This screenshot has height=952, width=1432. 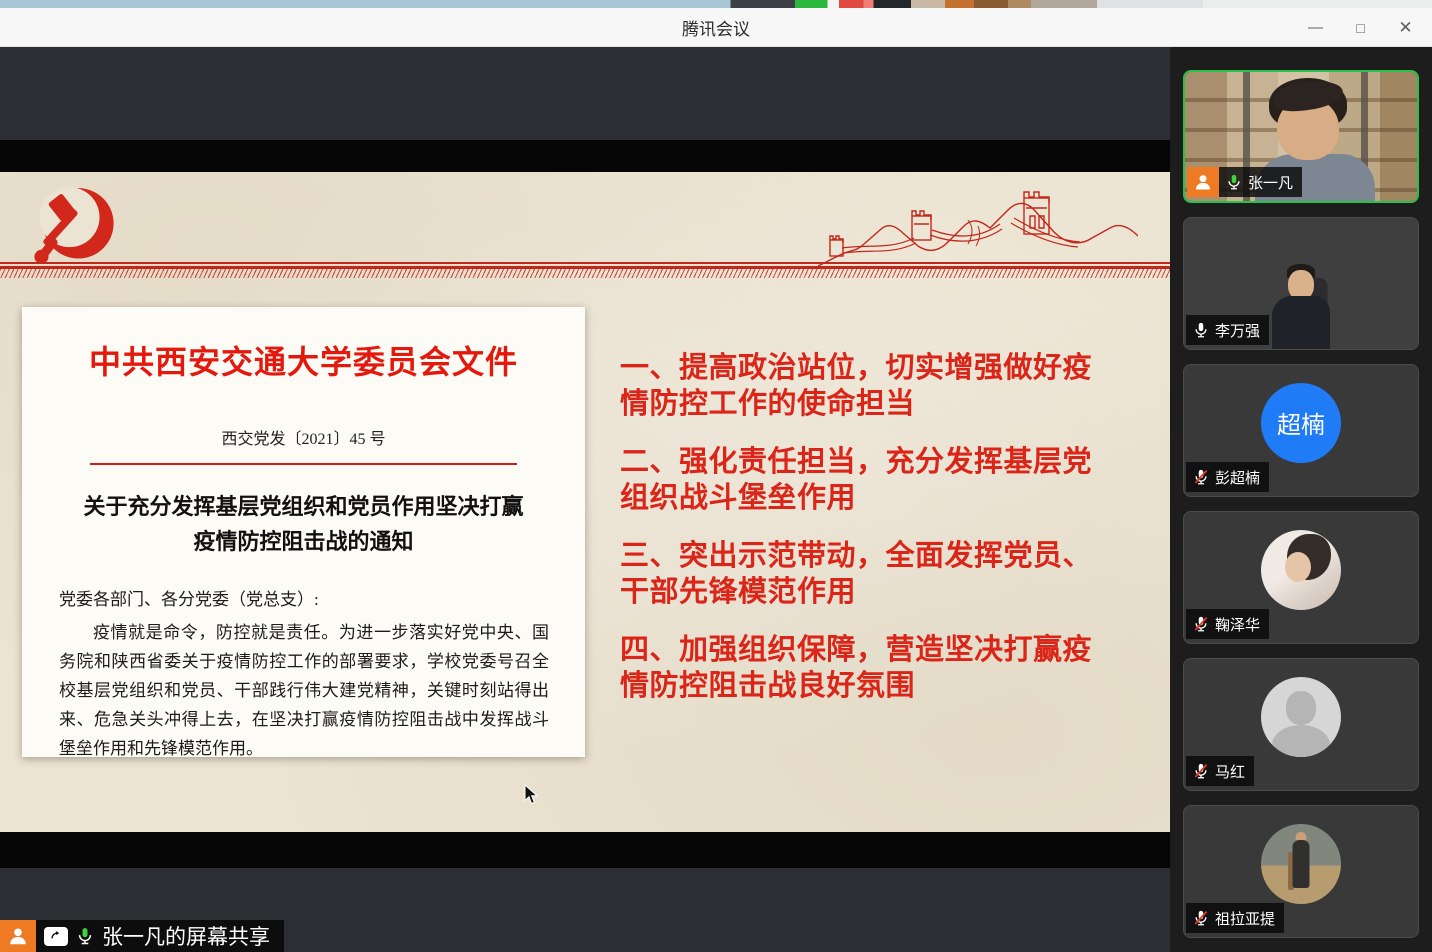 I want to click on participant-tile-zulayati: 祖拉亚提, so click(x=1301, y=871).